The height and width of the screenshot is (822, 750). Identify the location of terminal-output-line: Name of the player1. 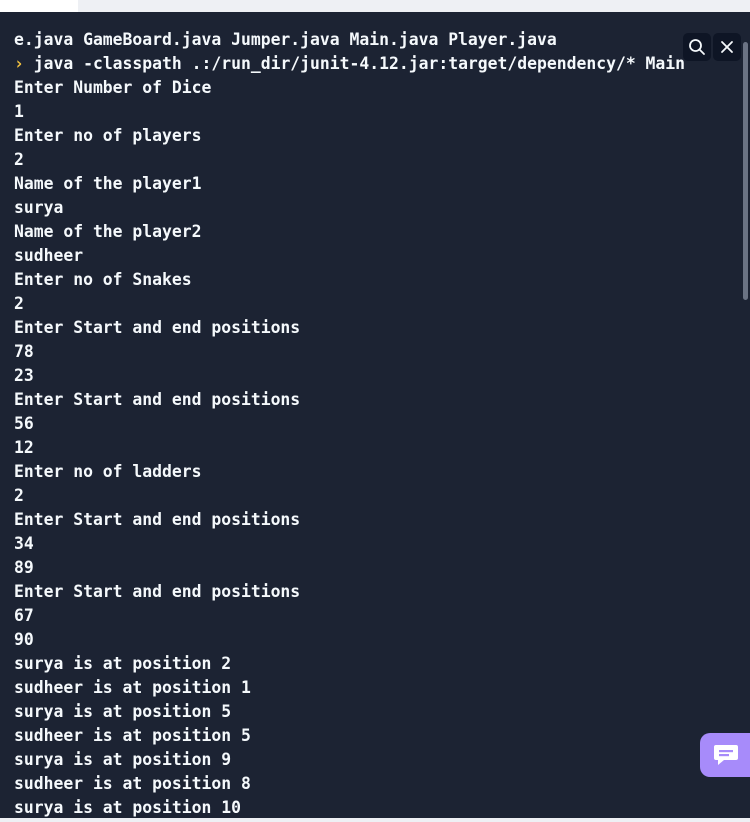
(108, 183).